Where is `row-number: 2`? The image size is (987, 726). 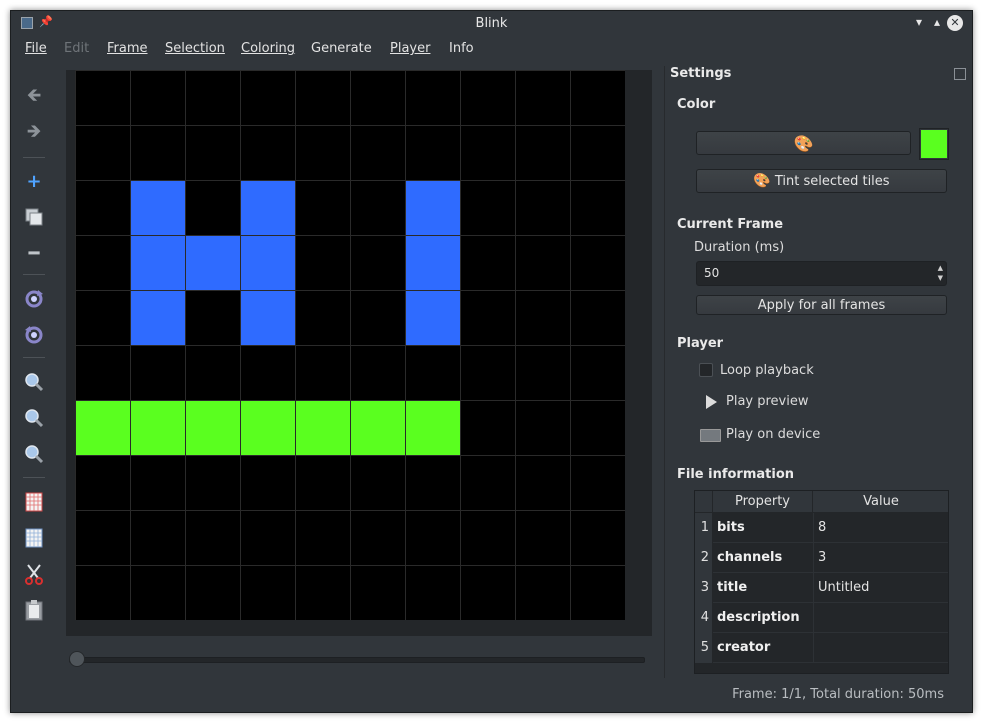
row-number: 2 is located at coordinates (704, 558).